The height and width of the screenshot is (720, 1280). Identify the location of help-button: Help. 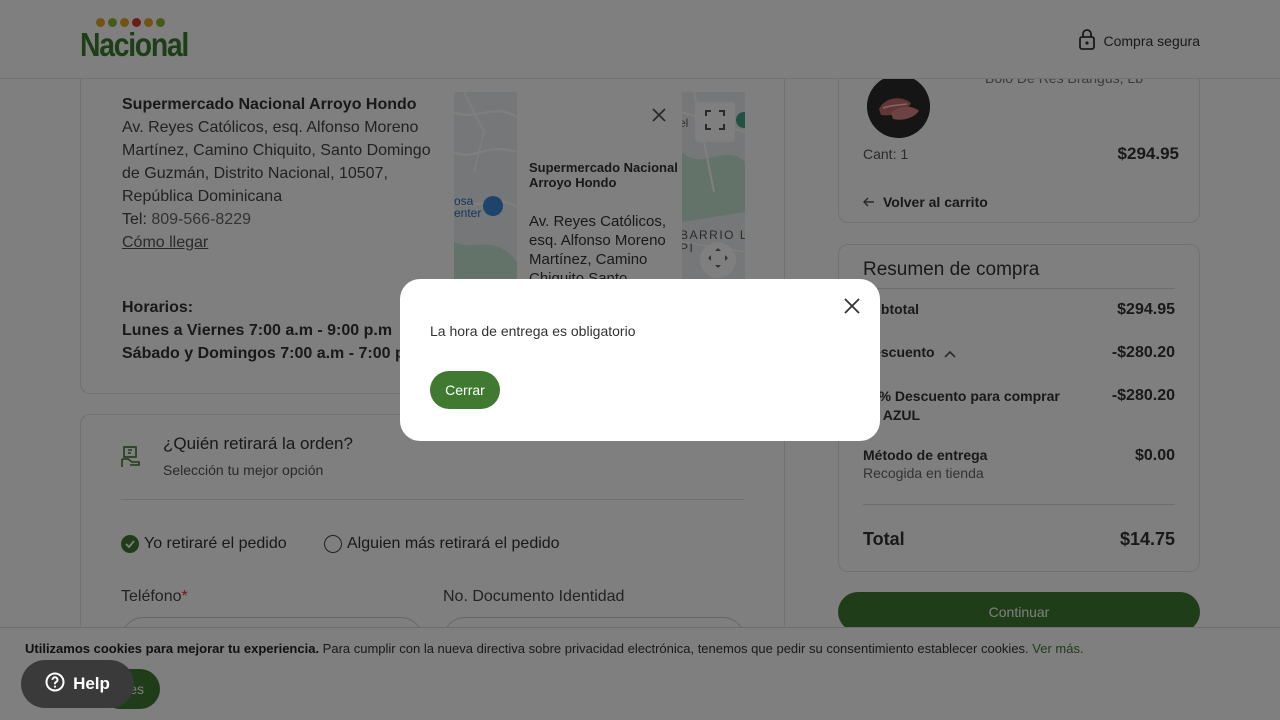
(77, 684).